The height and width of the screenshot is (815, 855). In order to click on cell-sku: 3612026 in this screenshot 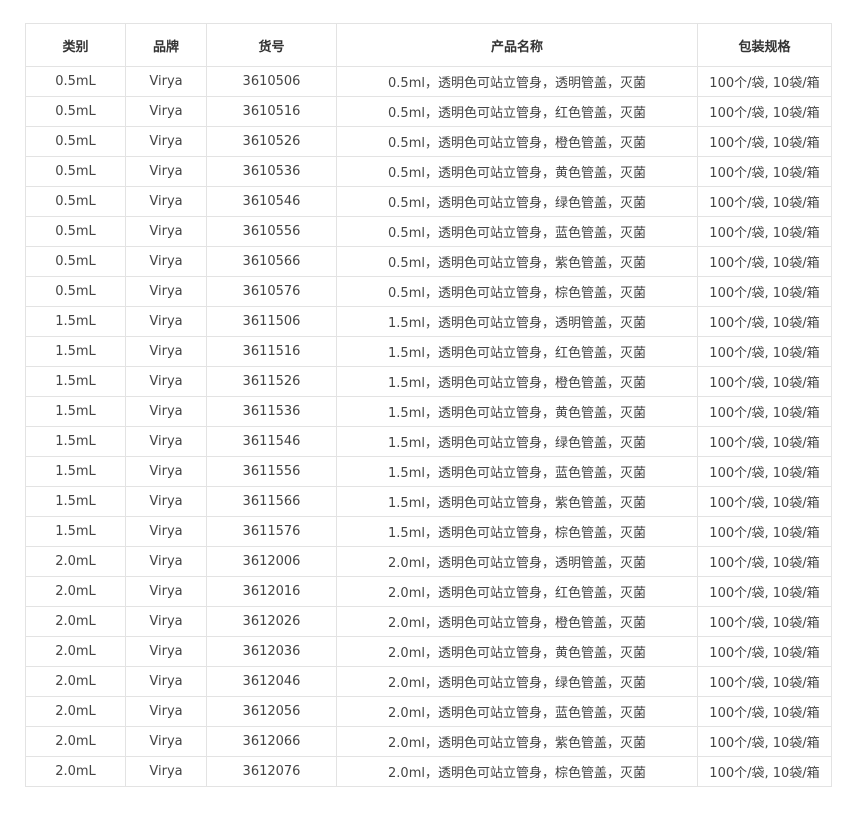, I will do `click(271, 621)`.